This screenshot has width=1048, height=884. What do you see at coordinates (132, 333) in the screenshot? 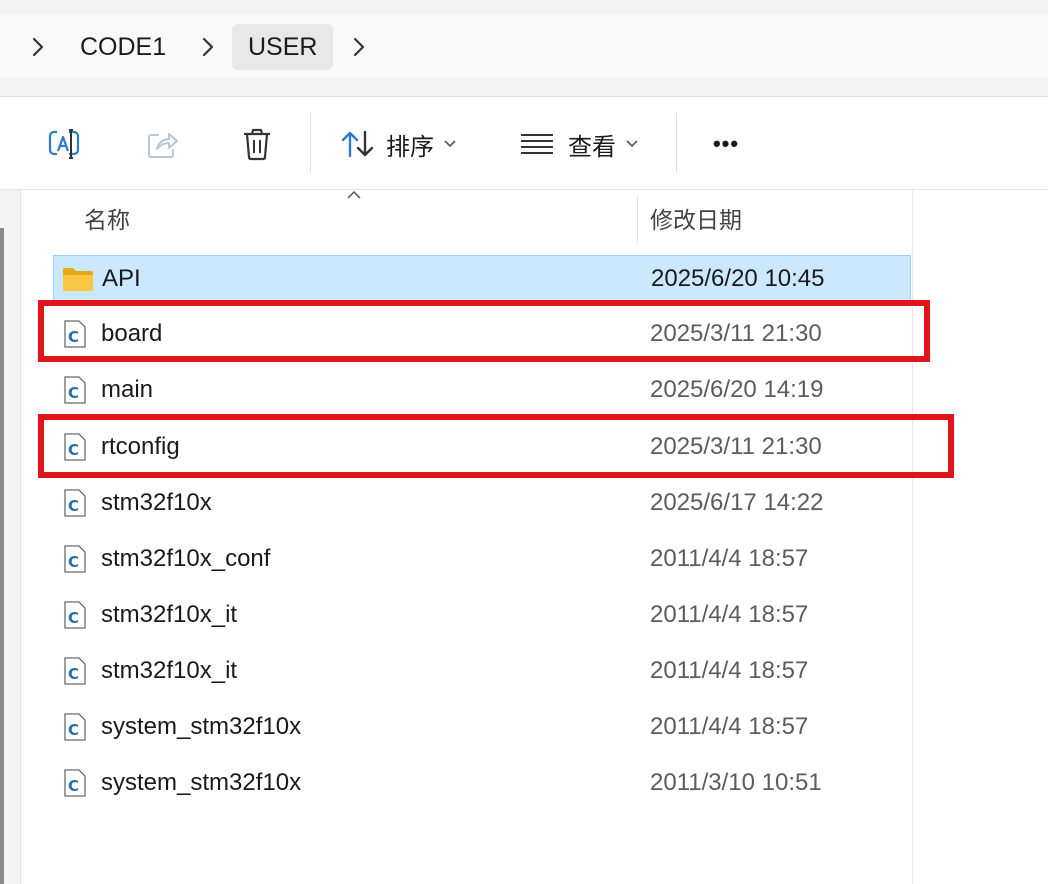
I see `file-name: board` at bounding box center [132, 333].